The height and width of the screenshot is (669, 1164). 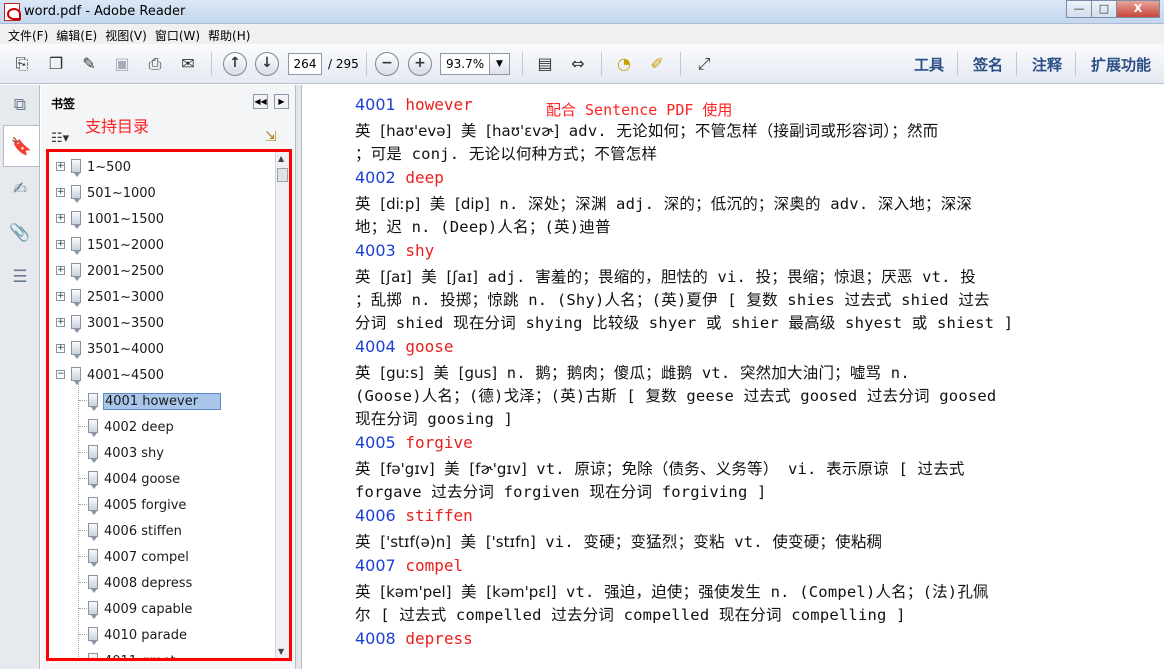 I want to click on bookmark-item-label: 4011 greet, so click(x=140, y=656).